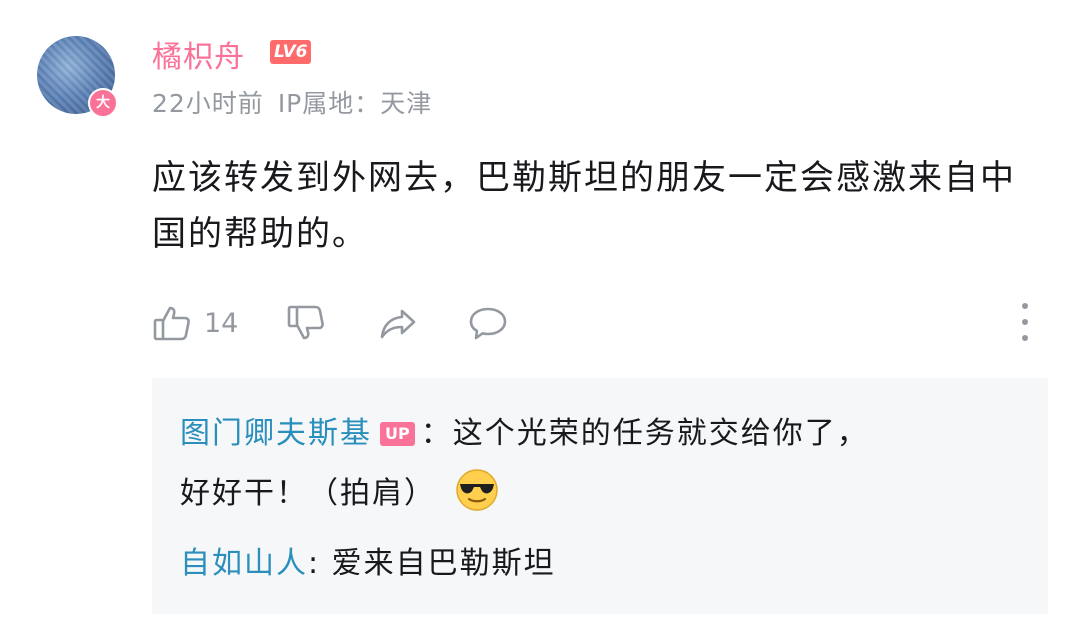 The height and width of the screenshot is (622, 1080). What do you see at coordinates (171, 323) in the screenshot?
I see `thumbs-up-icon` at bounding box center [171, 323].